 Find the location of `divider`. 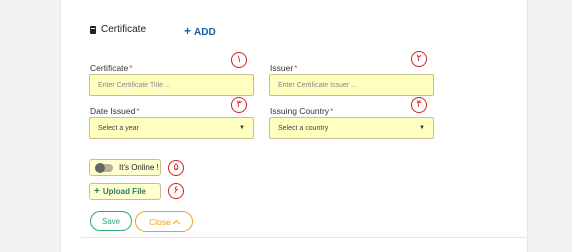

divider is located at coordinates (303, 237).